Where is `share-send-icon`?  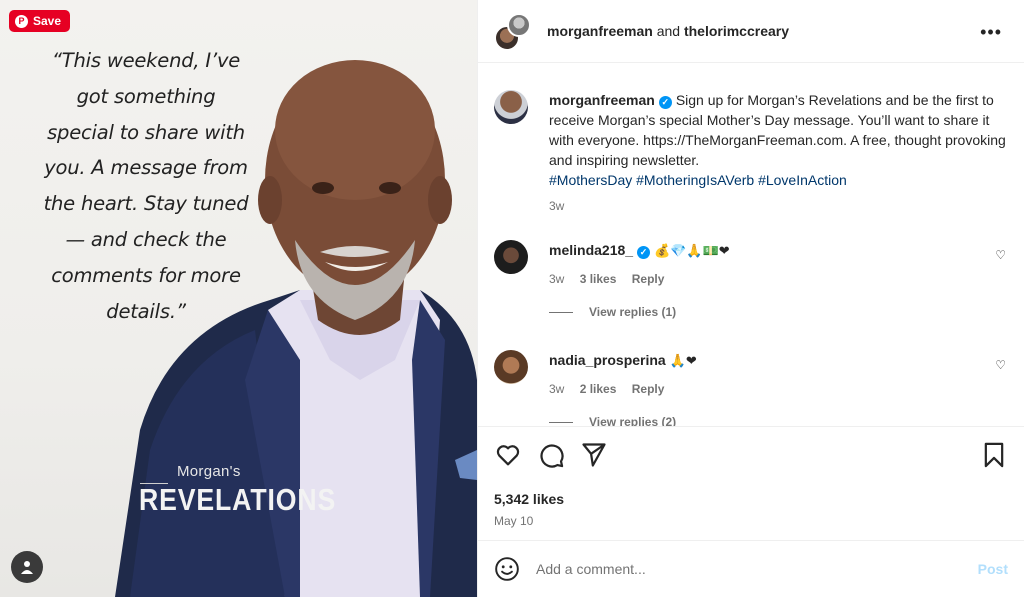
share-send-icon is located at coordinates (594, 455).